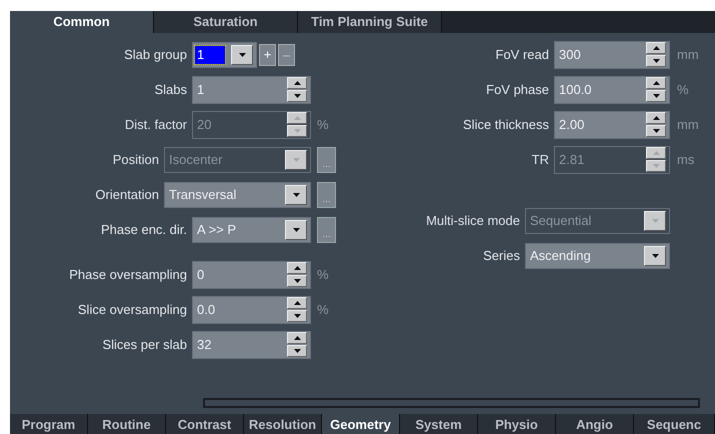 This screenshot has height=434, width=715. Describe the element at coordinates (251, 344) in the screenshot. I see `number-field: 32` at that location.